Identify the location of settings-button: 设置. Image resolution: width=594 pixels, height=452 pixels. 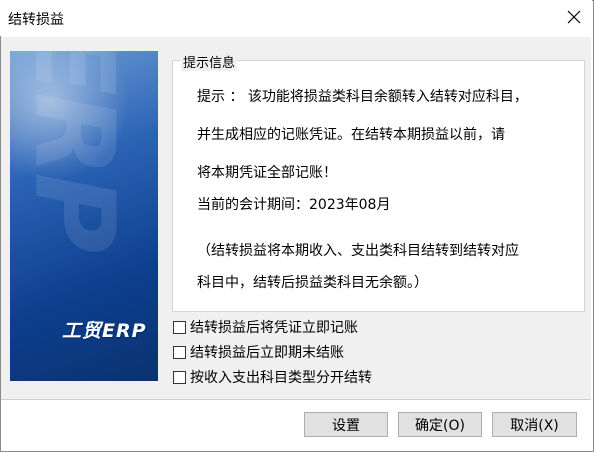
(346, 424).